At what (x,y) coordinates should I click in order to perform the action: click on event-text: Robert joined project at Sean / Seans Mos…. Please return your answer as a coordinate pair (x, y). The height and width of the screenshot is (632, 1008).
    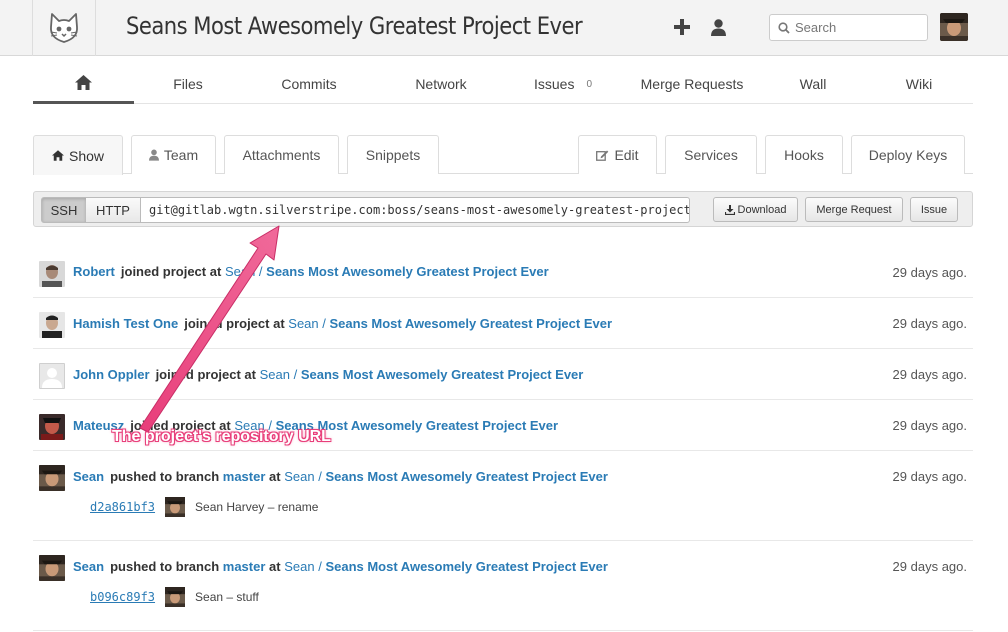
    Looking at the image, I should click on (311, 271).